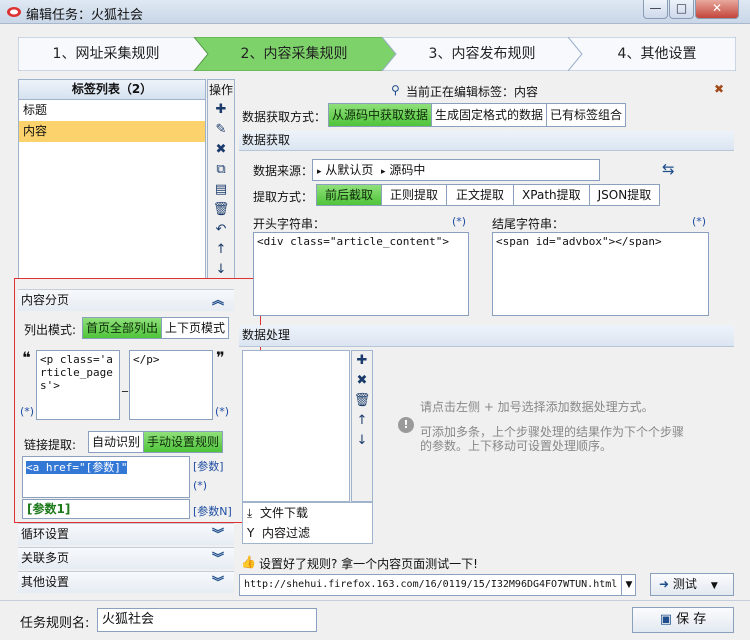  Describe the element at coordinates (664, 584) in the screenshot. I see `play-icon: ➜` at that location.